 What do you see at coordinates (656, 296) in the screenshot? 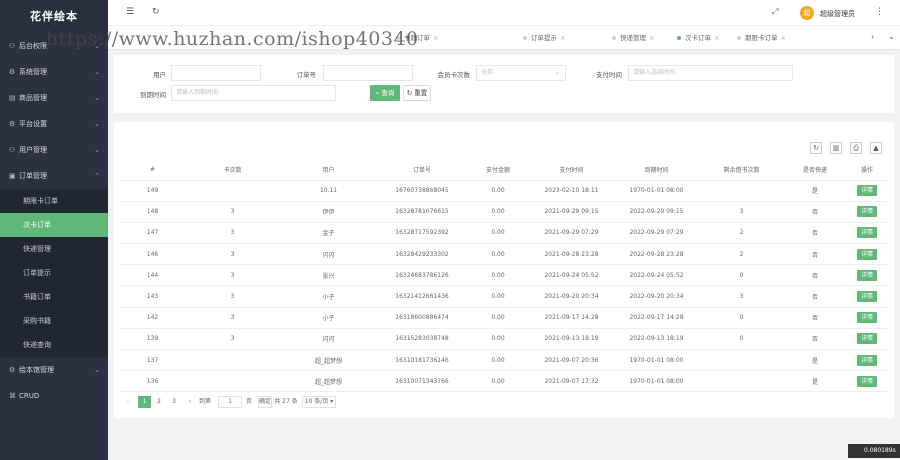
I see `table-cell: 2022-09-20 20:34` at bounding box center [656, 296].